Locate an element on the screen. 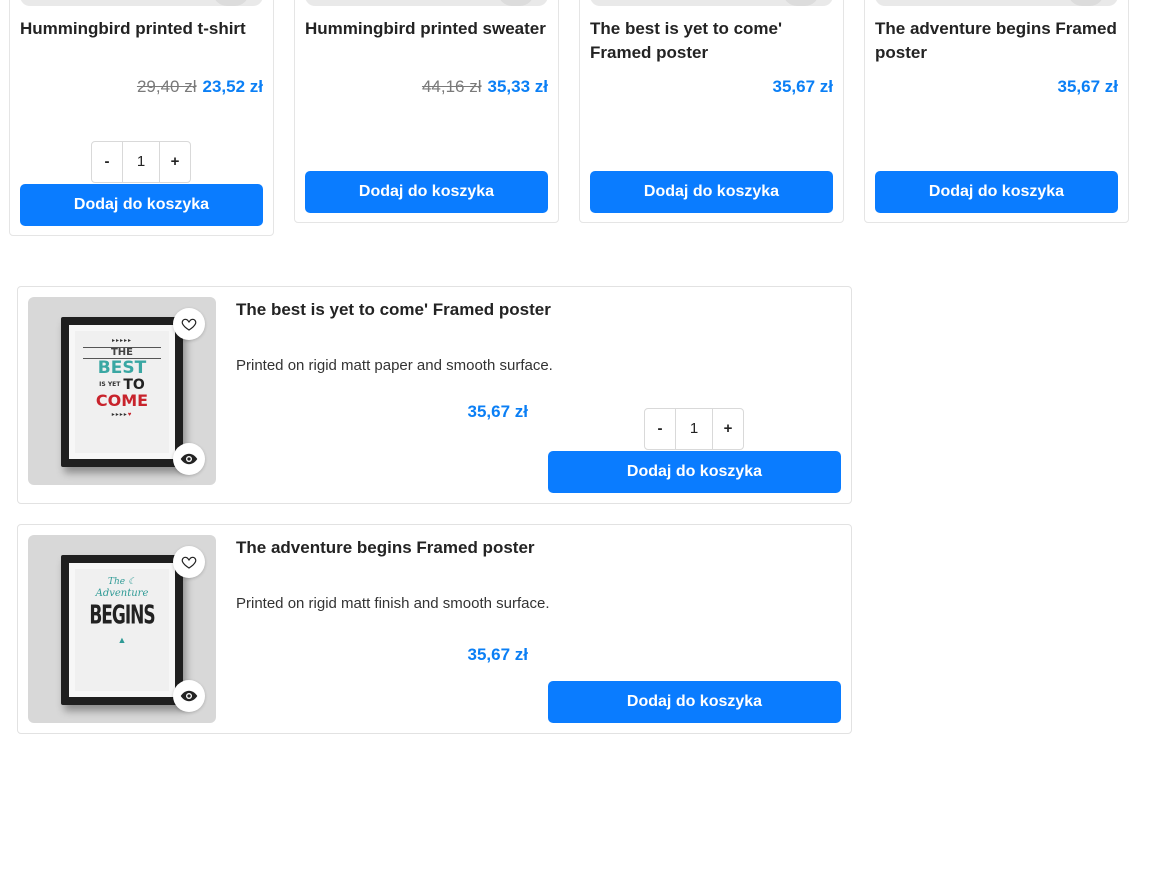 The image size is (1153, 885). product-image: ▸▸▸▸▸ THE BEST IS YET TO COME ▸▸▸▸♥ is located at coordinates (122, 391).